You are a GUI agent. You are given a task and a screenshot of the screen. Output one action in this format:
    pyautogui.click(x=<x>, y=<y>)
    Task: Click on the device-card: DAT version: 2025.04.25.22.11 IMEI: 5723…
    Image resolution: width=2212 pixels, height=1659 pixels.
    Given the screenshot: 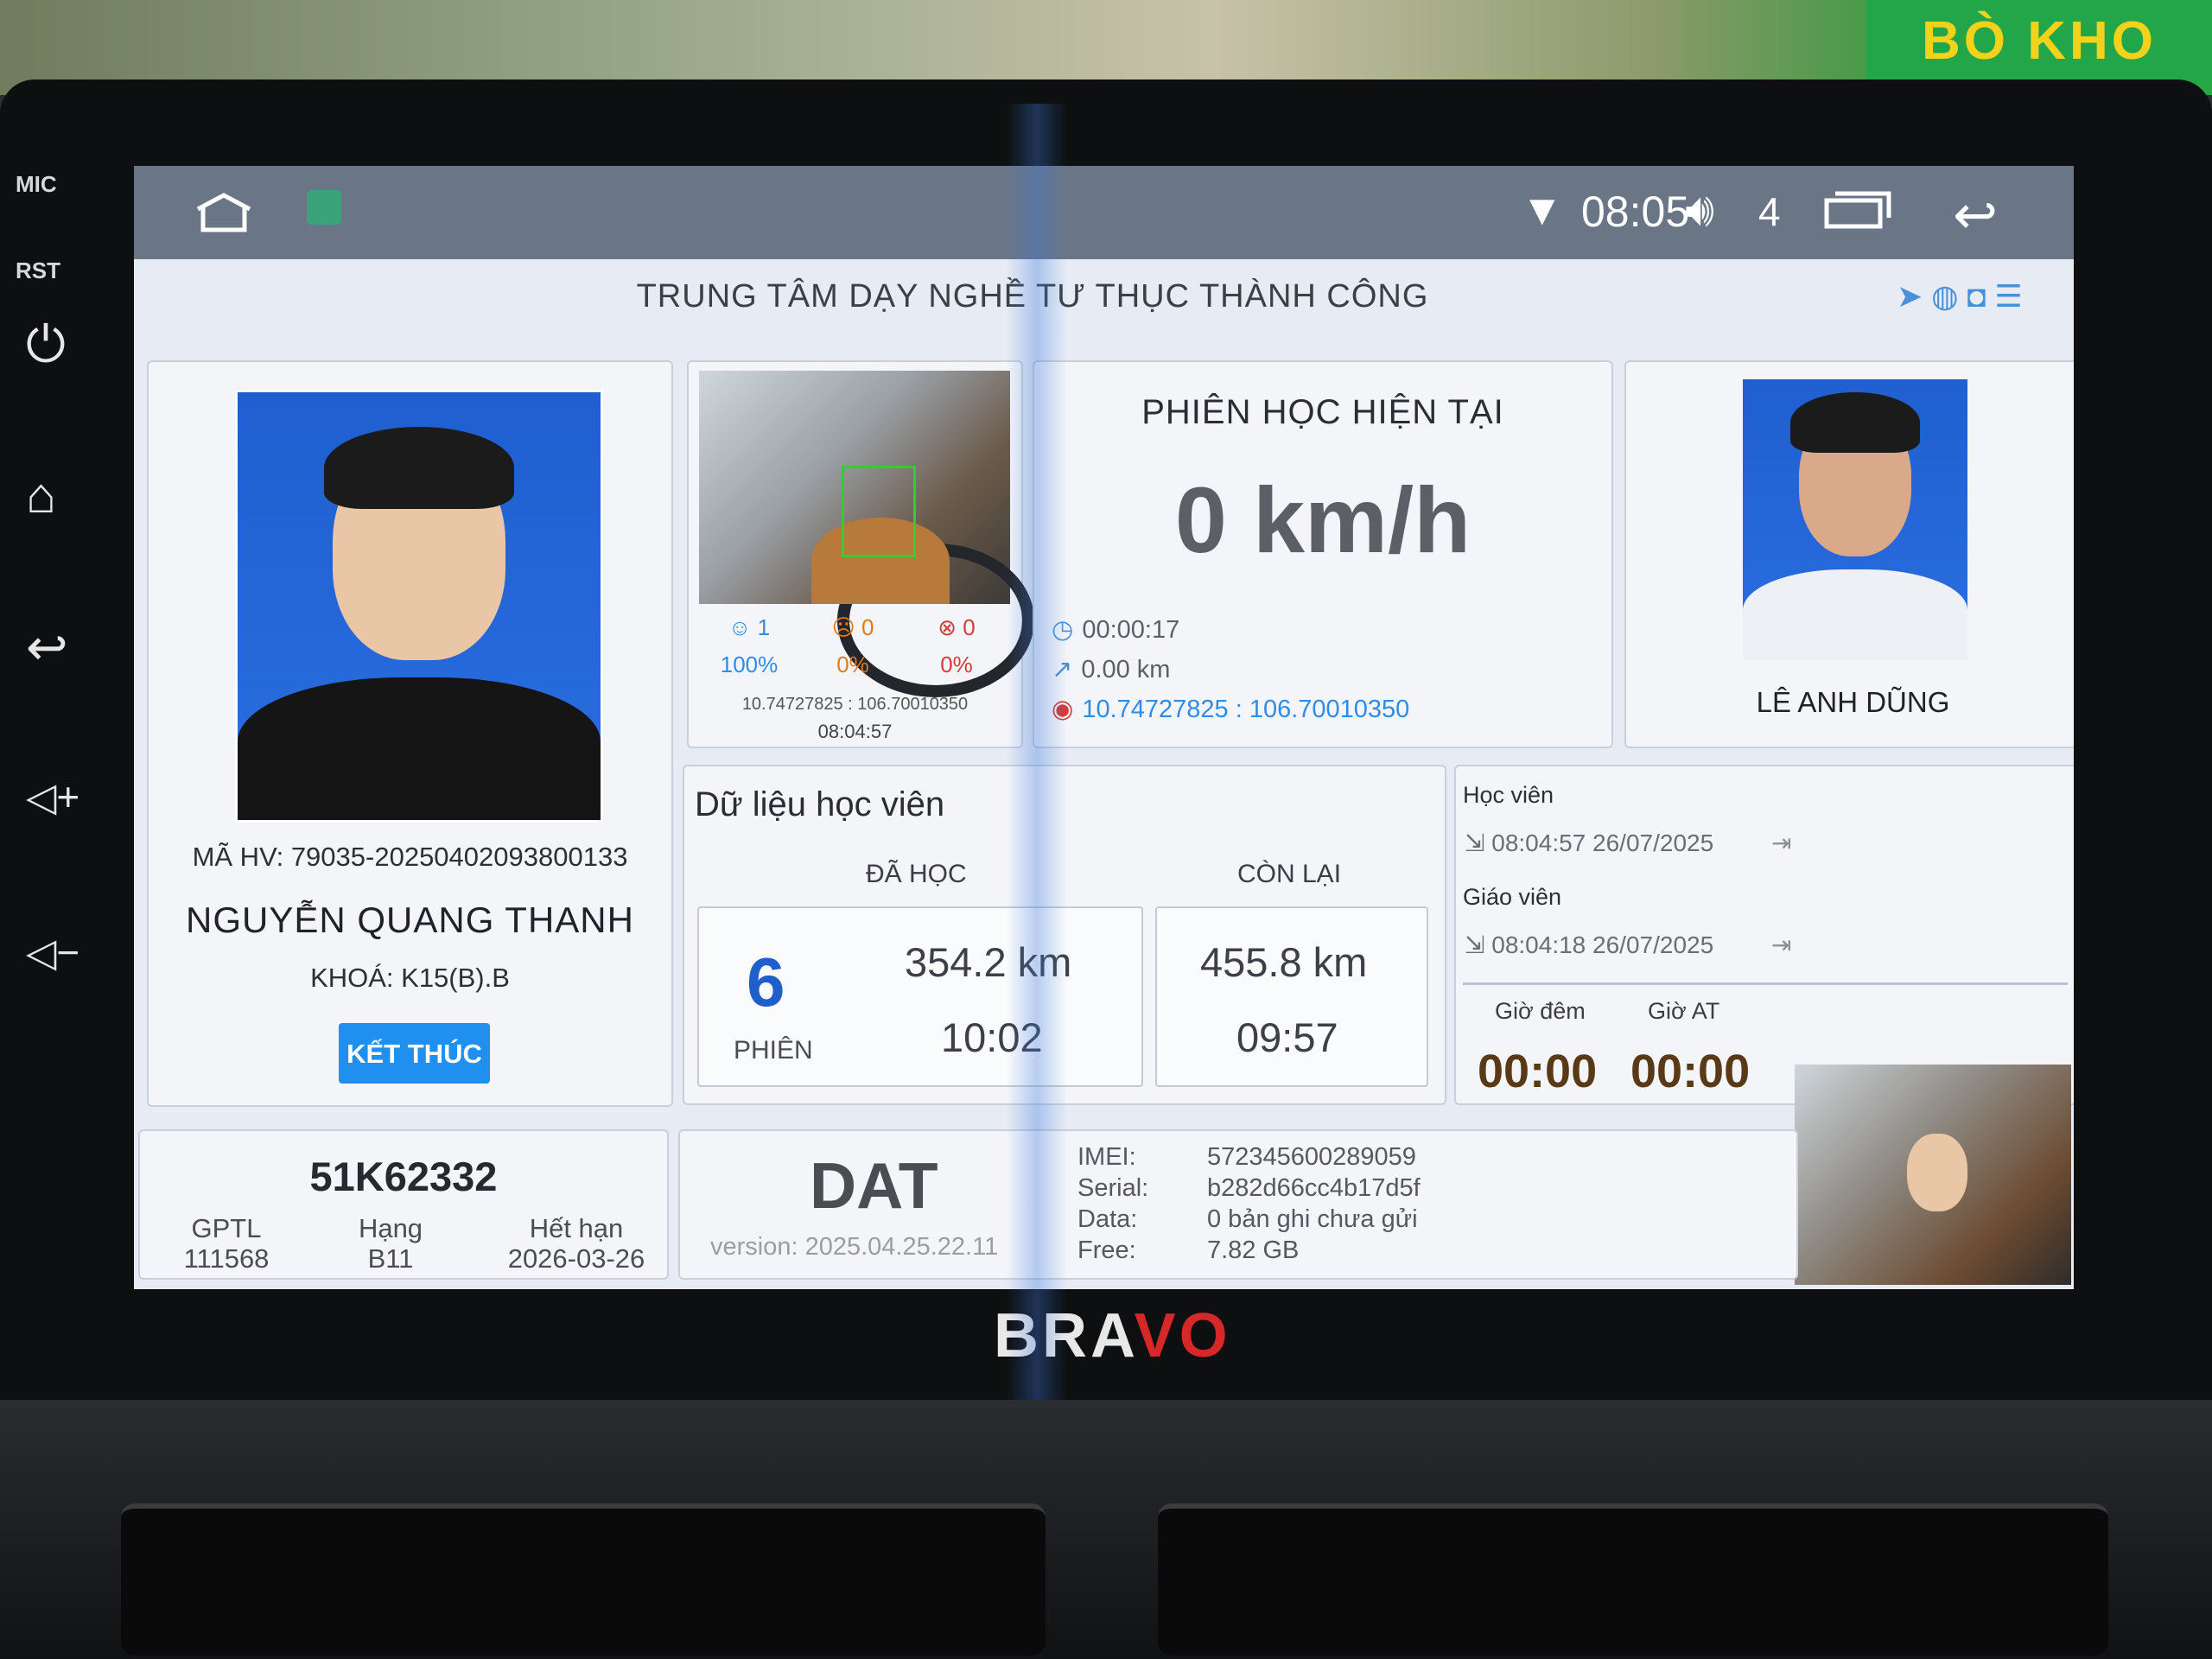 What is the action you would take?
    pyautogui.click(x=1238, y=1204)
    